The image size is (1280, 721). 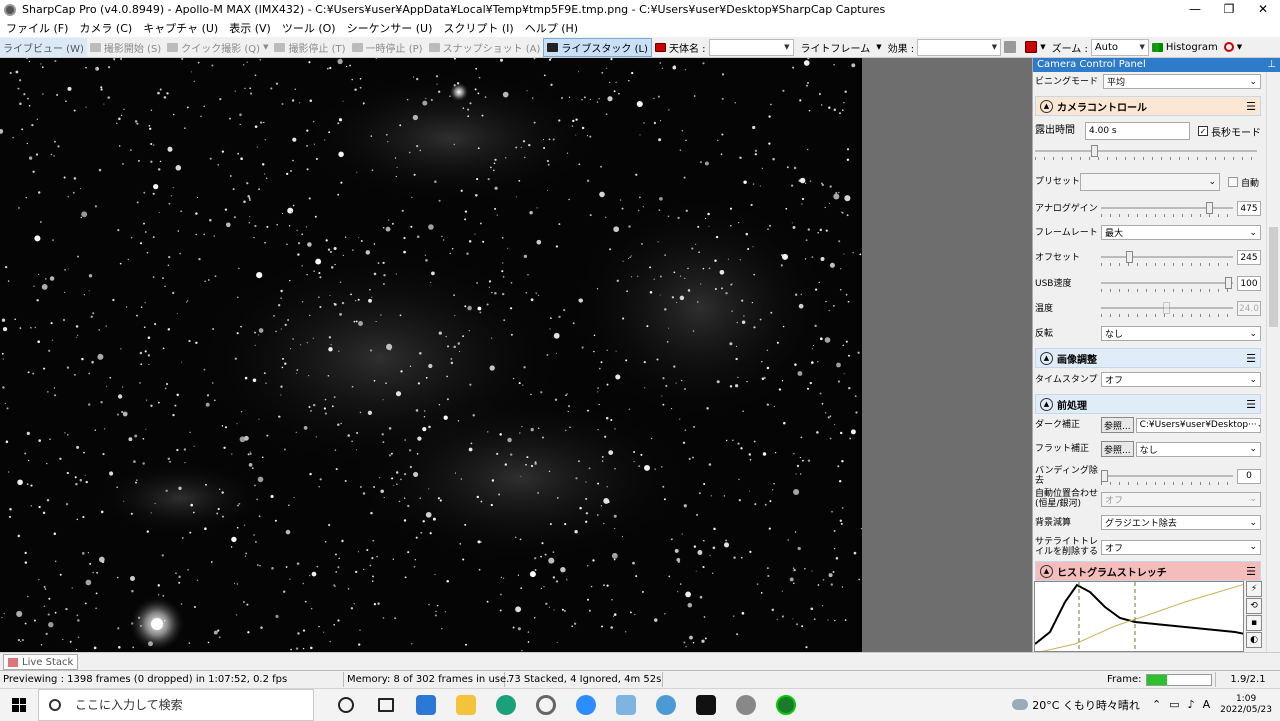 What do you see at coordinates (1233, 47) in the screenshot?
I see `reticle-button: ▼` at bounding box center [1233, 47].